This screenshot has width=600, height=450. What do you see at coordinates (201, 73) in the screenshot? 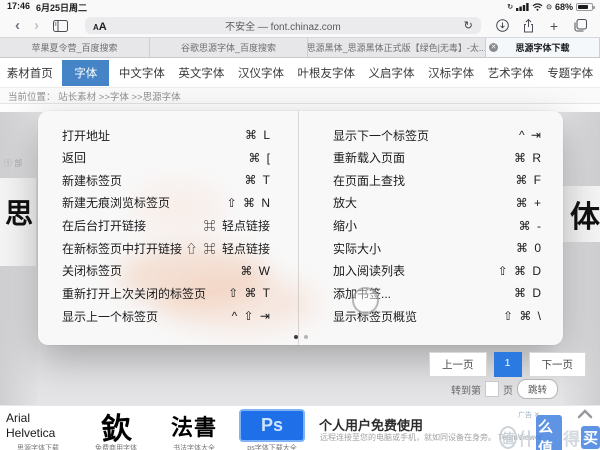
I see `nav-english-fonts: 英文字体` at bounding box center [201, 73].